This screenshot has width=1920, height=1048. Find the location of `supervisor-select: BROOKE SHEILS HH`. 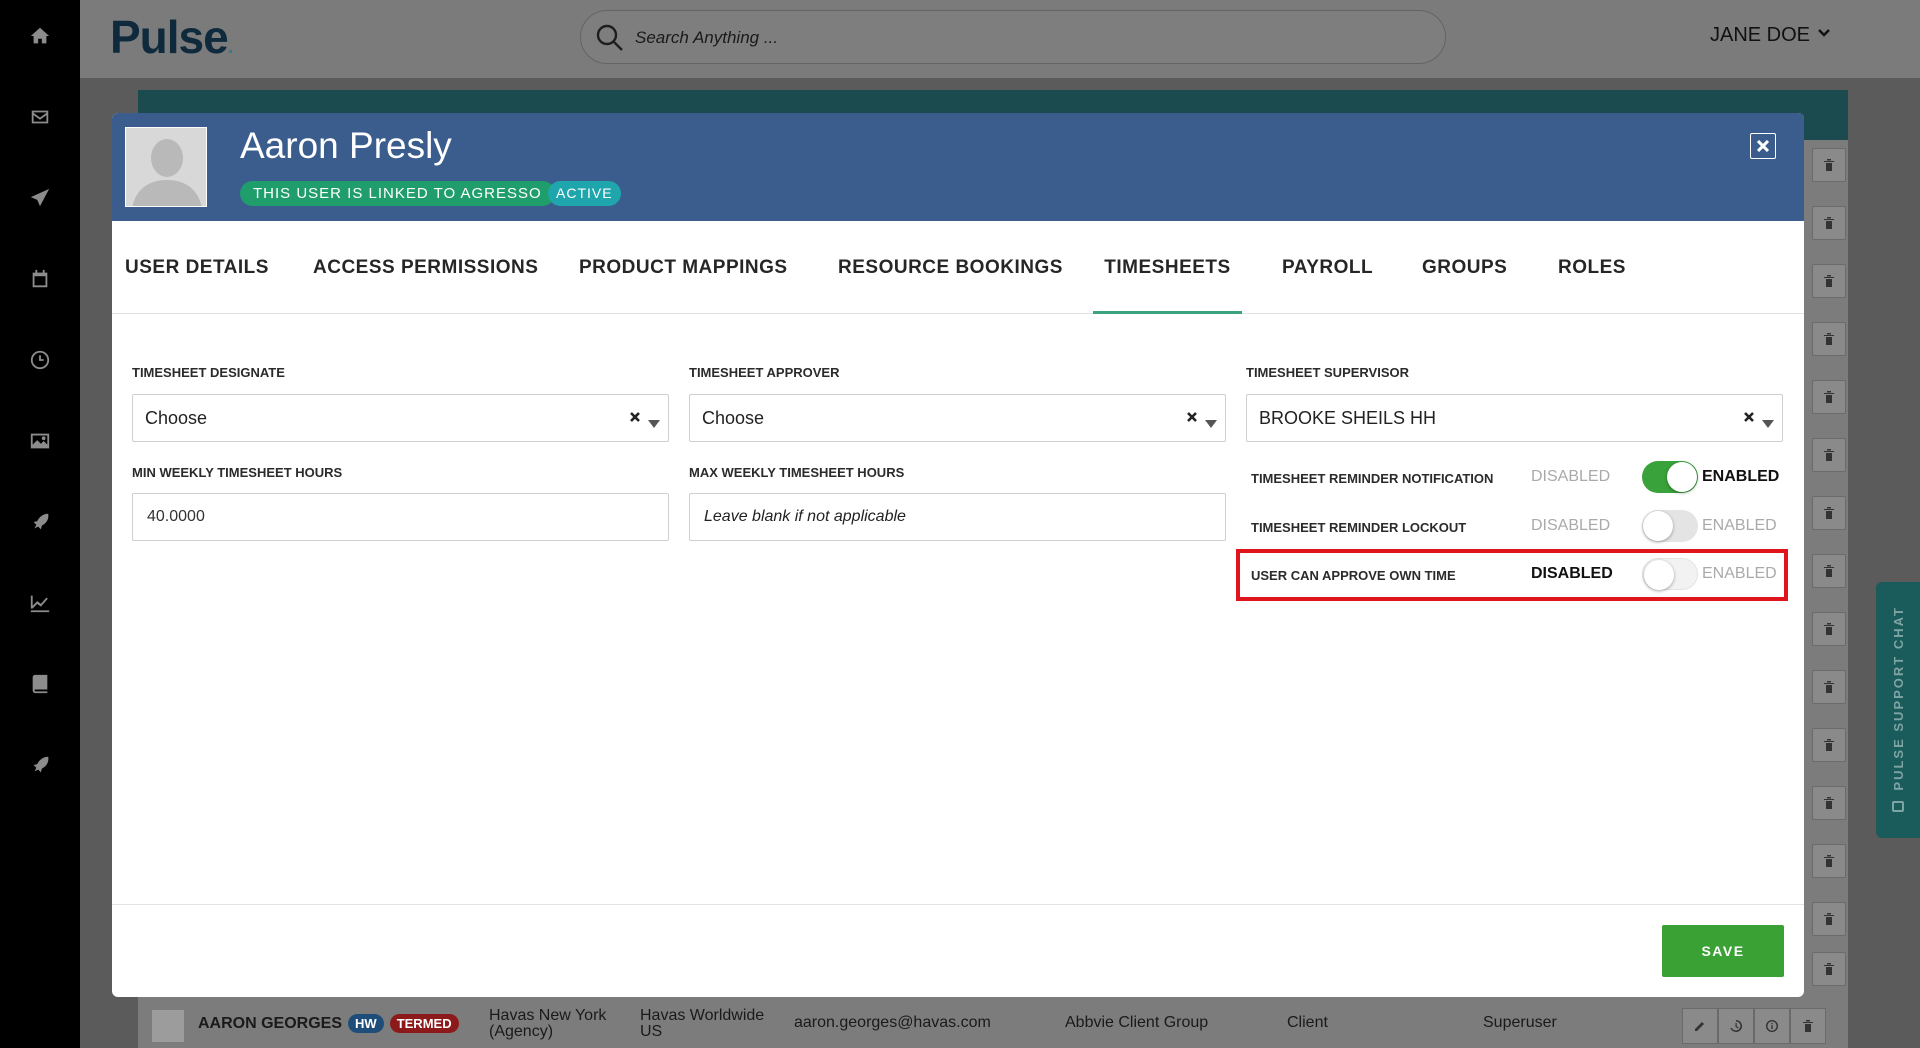

supervisor-select: BROOKE SHEILS HH is located at coordinates (1514, 418).